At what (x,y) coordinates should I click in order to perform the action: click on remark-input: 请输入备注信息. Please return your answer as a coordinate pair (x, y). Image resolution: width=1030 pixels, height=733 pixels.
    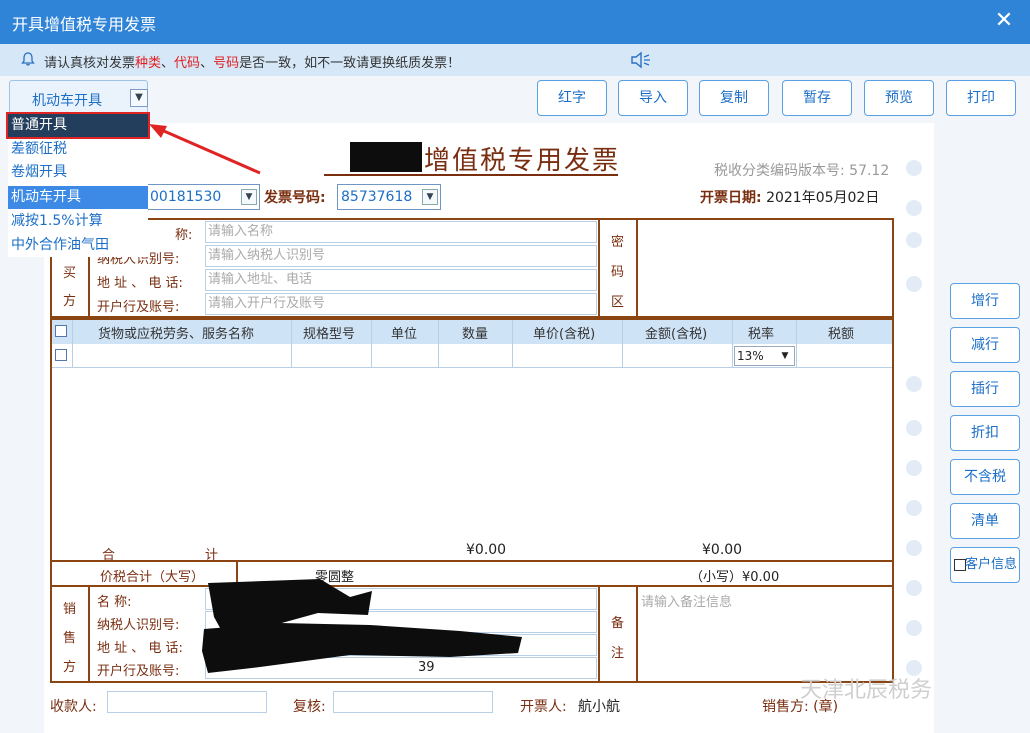
    Looking at the image, I should click on (686, 600).